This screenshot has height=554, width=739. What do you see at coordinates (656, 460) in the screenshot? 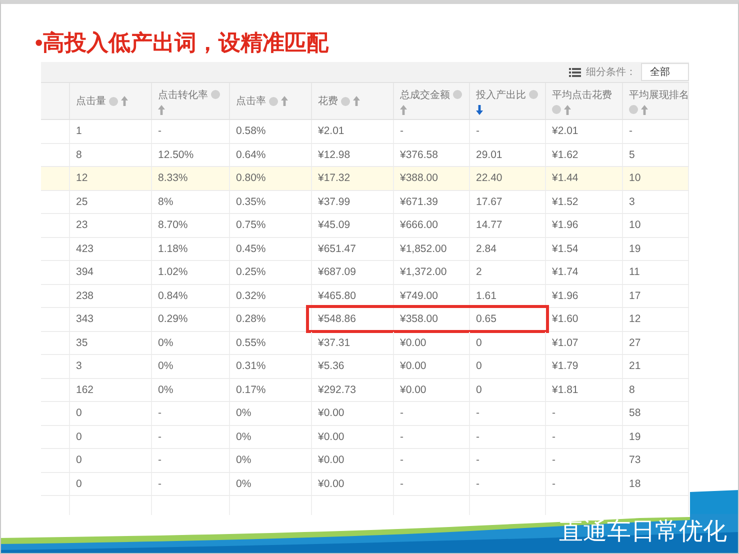
I see `table-cell: 73` at bounding box center [656, 460].